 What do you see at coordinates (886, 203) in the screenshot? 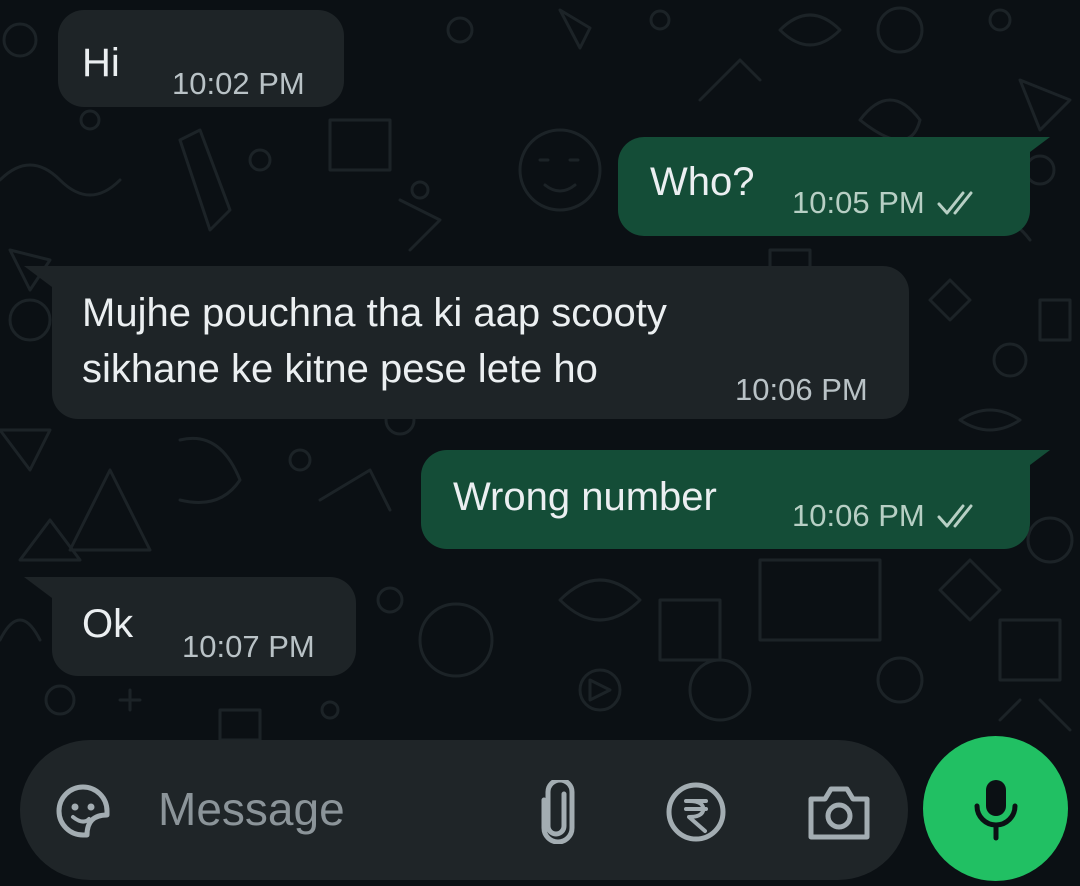
I see `message-timestamp: 10:05 PM` at bounding box center [886, 203].